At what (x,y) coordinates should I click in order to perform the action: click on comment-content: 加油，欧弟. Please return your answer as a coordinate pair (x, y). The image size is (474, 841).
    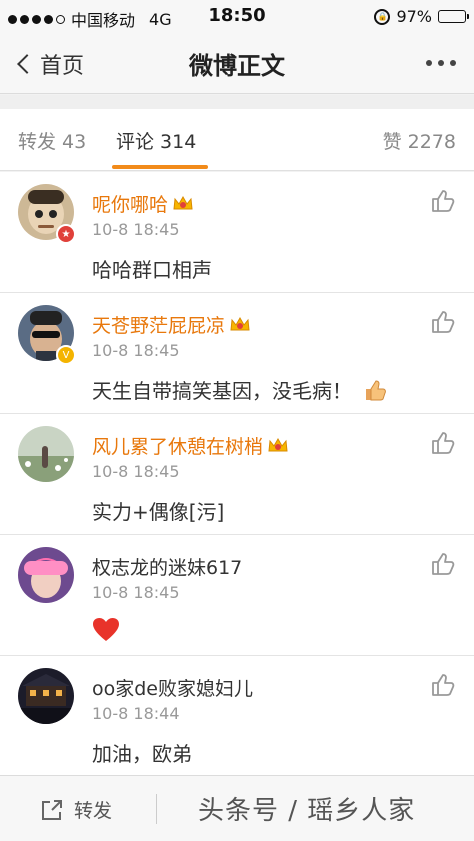
    Looking at the image, I should click on (142, 754).